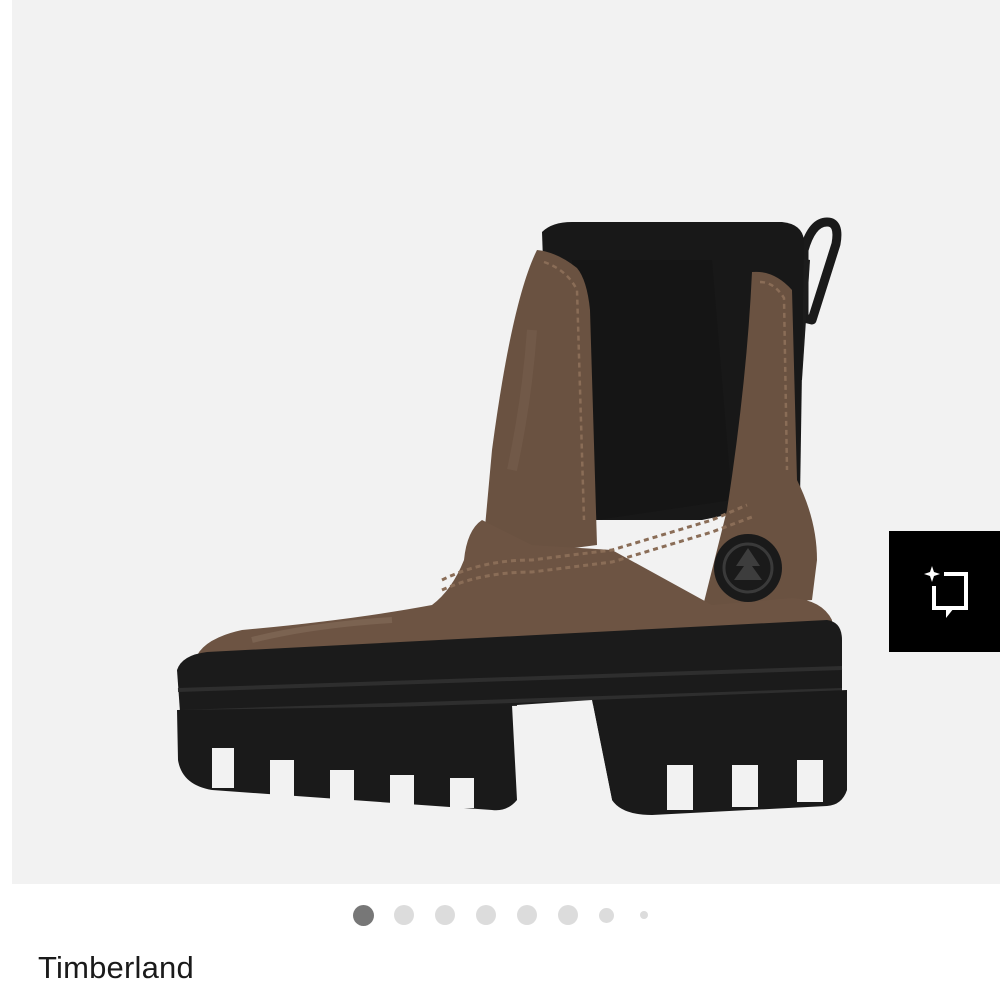  I want to click on sparkle-crop-icon, so click(945, 591).